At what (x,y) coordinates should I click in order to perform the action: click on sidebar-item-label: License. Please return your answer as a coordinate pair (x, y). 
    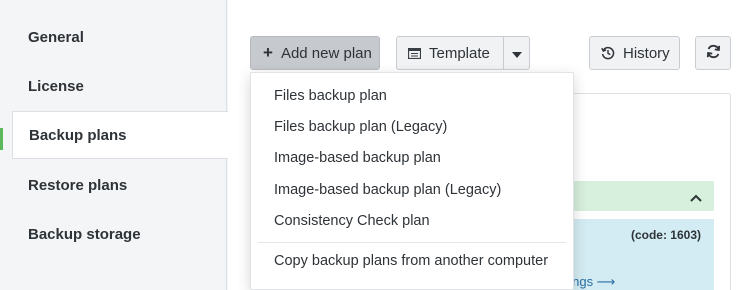
    Looking at the image, I should click on (56, 86).